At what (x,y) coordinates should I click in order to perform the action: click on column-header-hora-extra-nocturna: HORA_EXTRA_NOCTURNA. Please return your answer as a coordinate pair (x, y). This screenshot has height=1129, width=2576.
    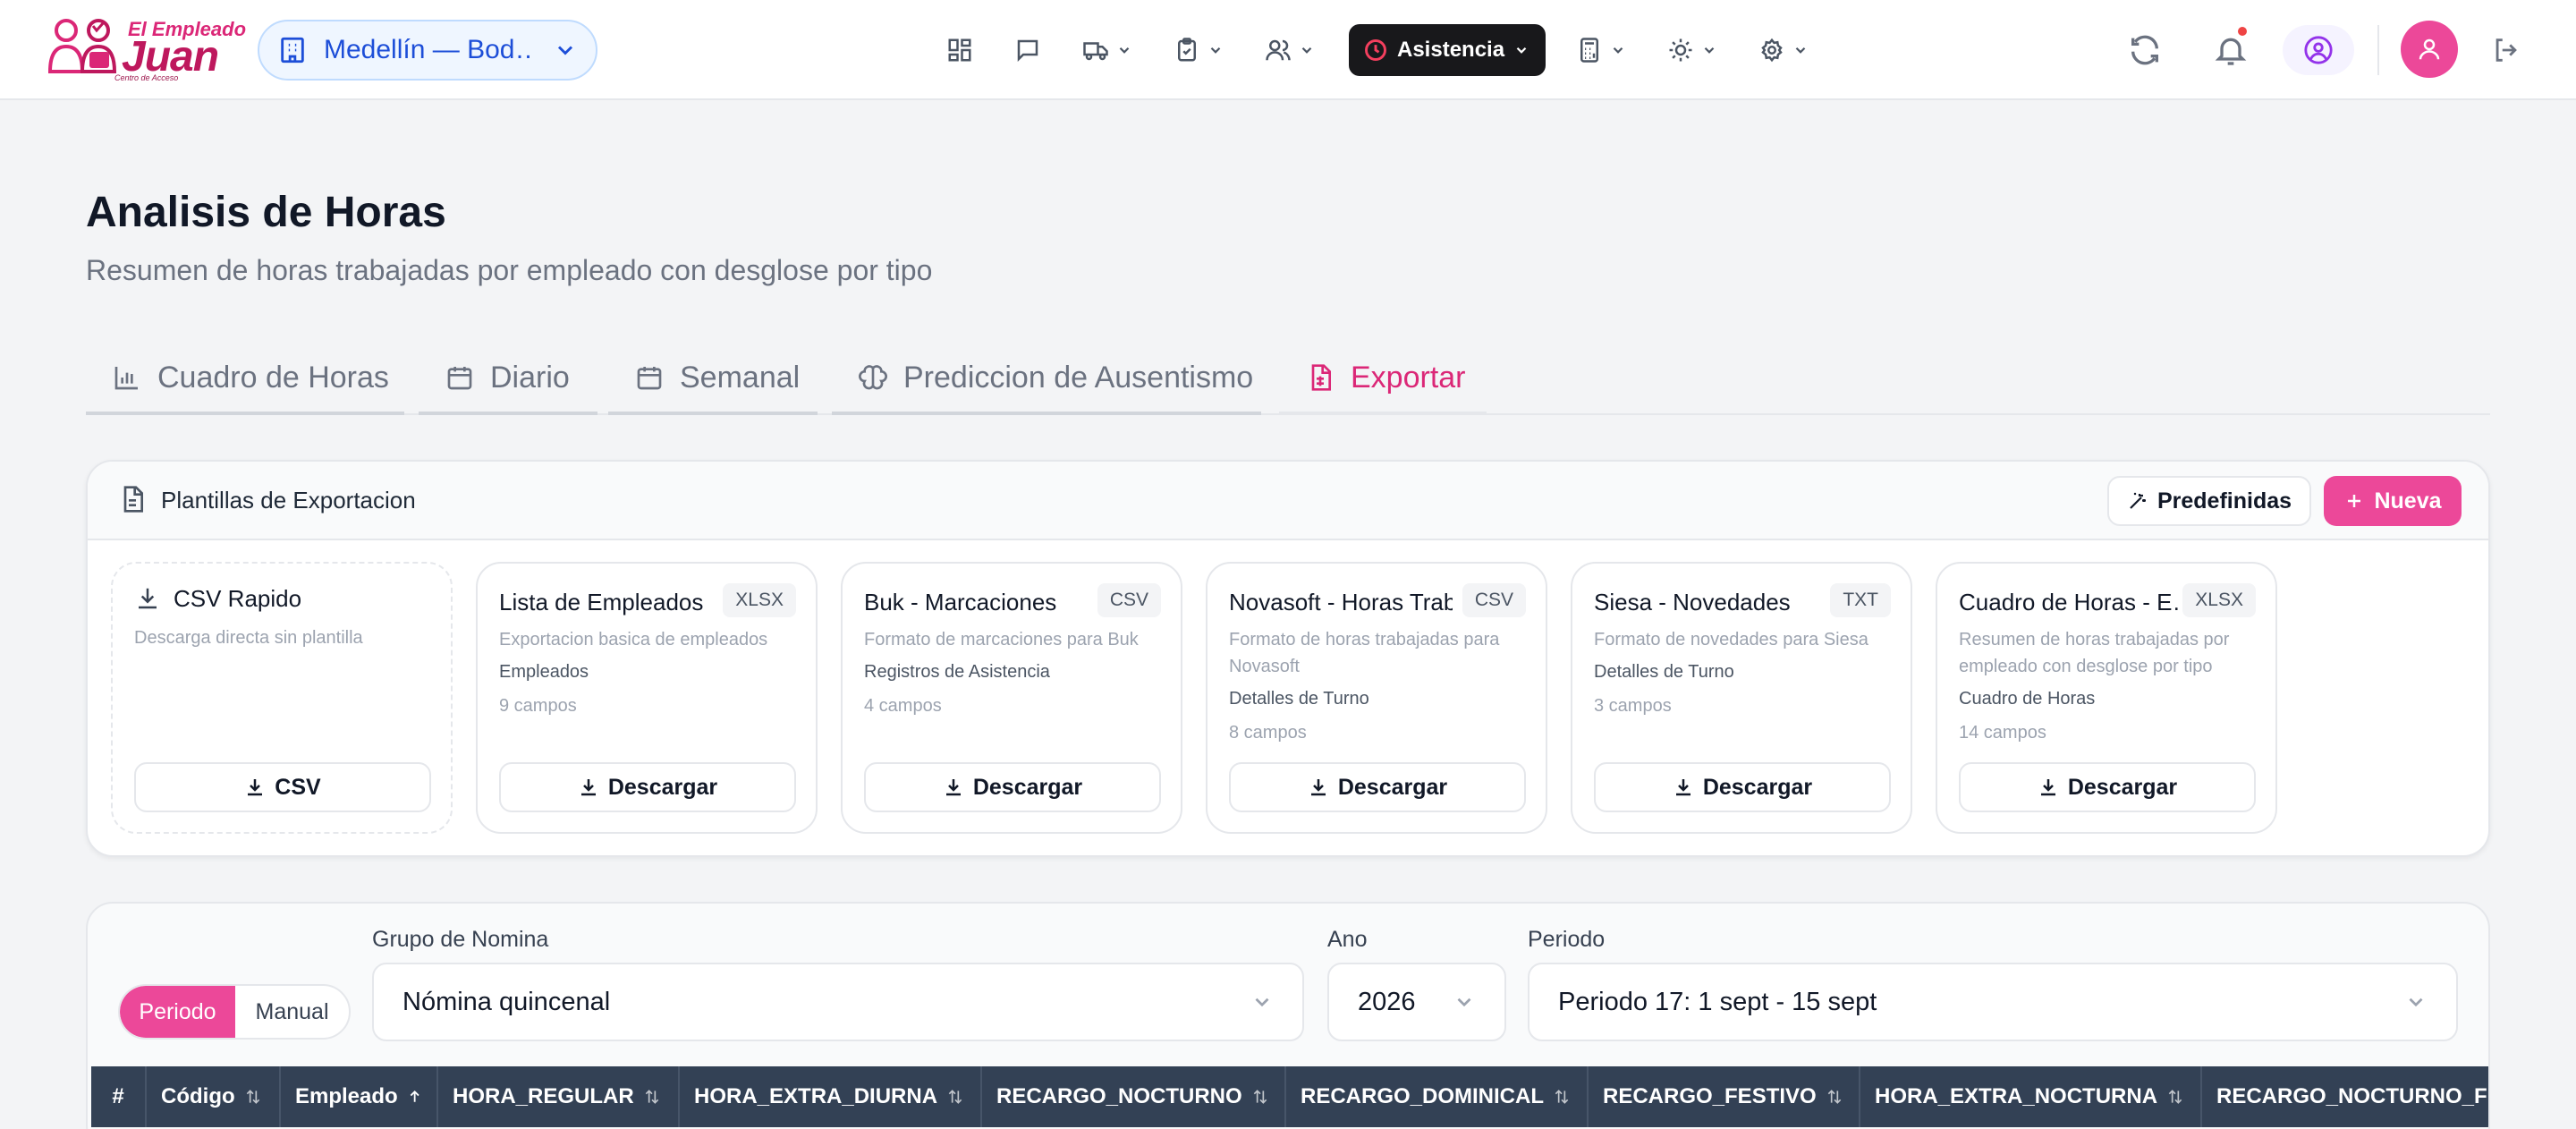
    Looking at the image, I should click on (2031, 1096).